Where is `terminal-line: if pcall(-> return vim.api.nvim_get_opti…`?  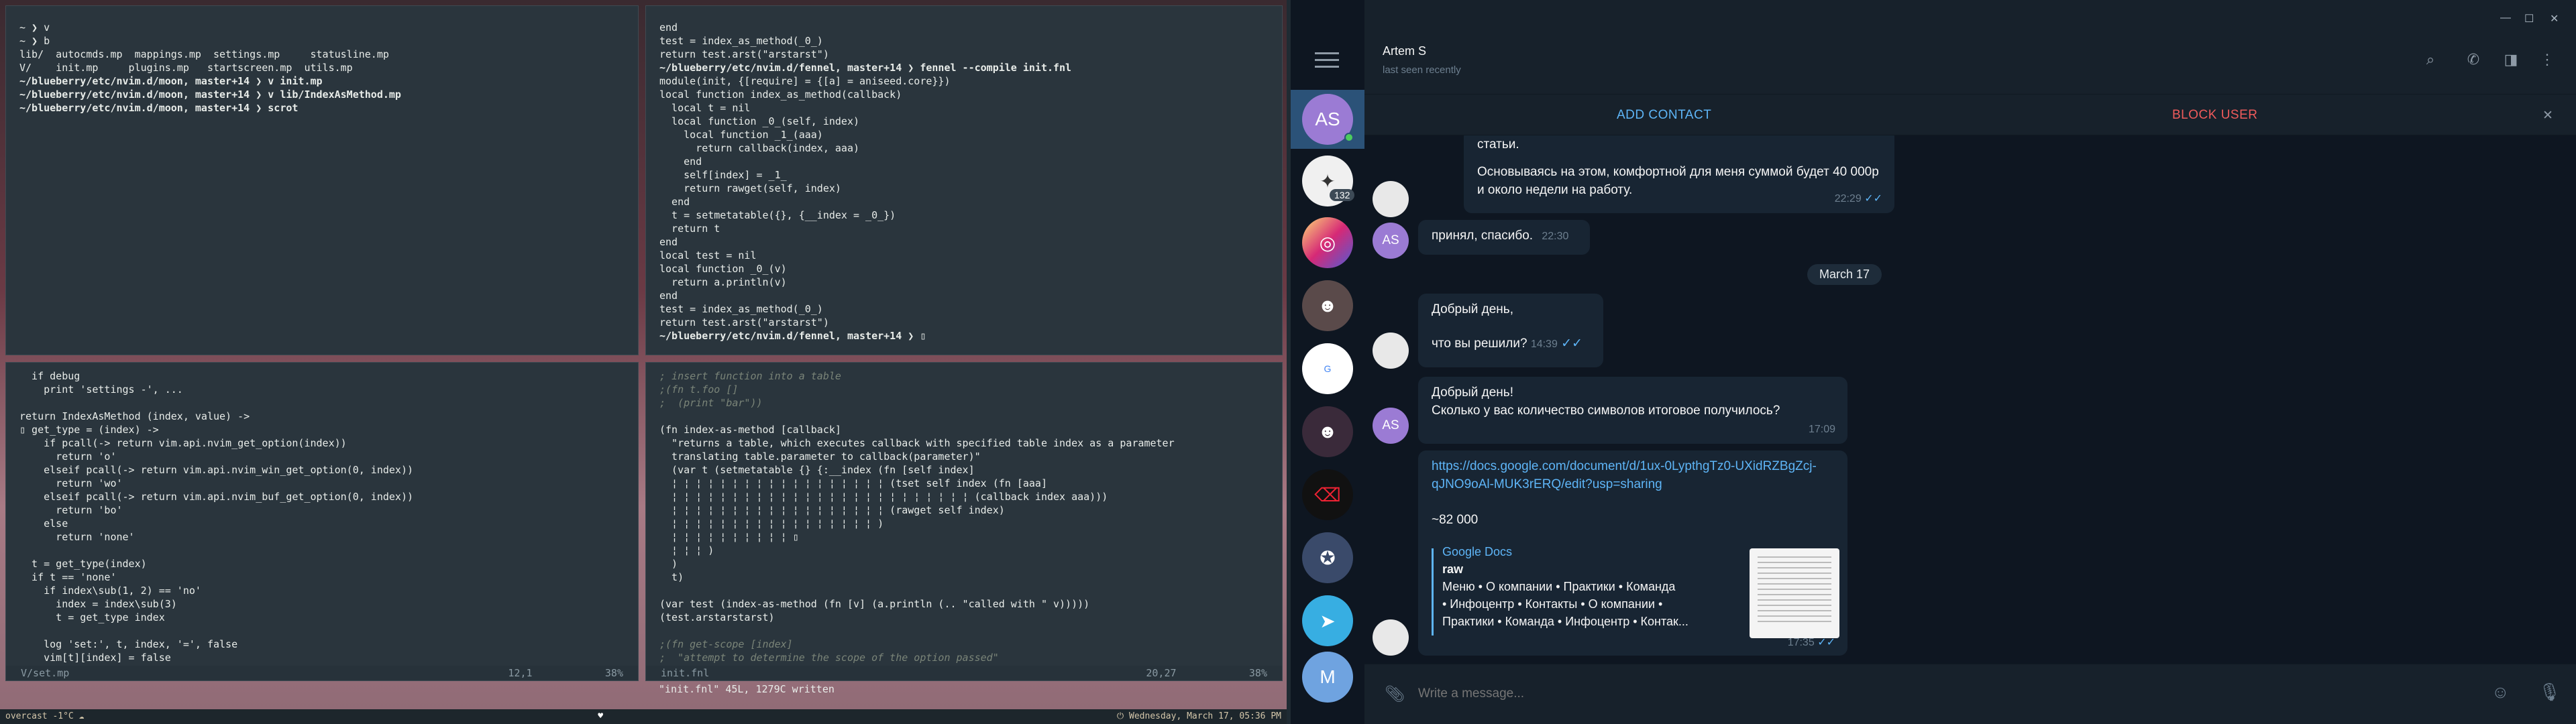
terminal-line: if pcall(-> return vim.api.nvim_get_opti… is located at coordinates (183, 443).